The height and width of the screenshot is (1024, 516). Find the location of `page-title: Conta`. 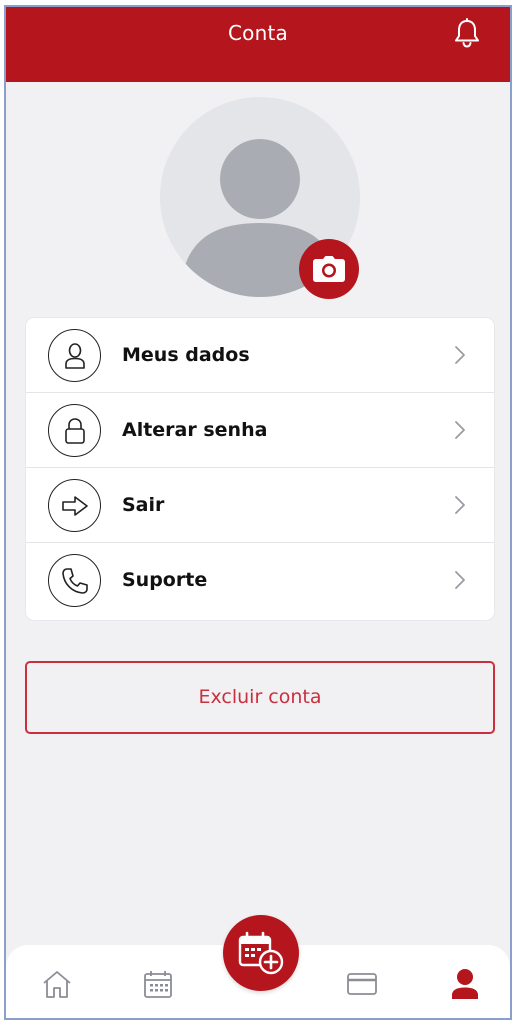

page-title: Conta is located at coordinates (258, 33).